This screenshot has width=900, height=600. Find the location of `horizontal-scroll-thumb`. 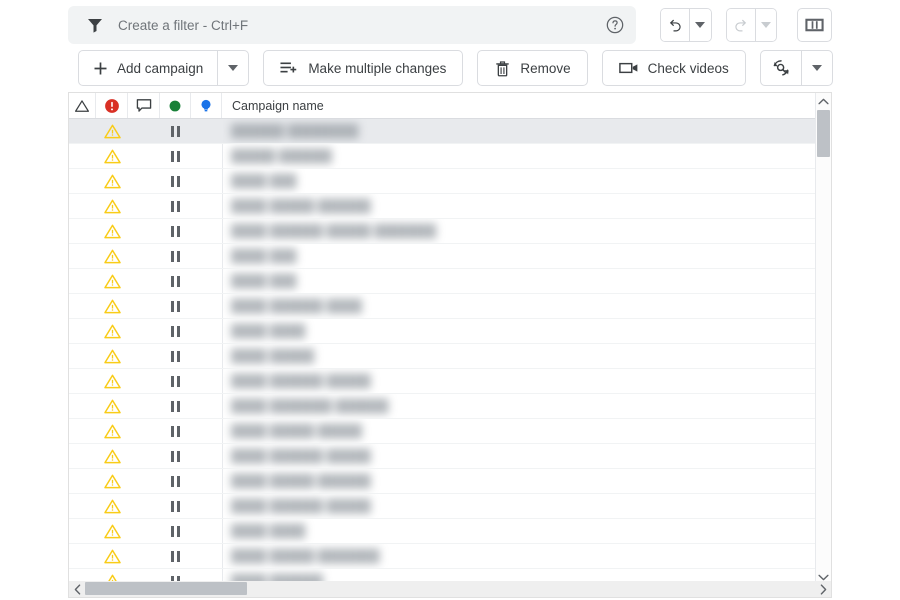

horizontal-scroll-thumb is located at coordinates (166, 588).